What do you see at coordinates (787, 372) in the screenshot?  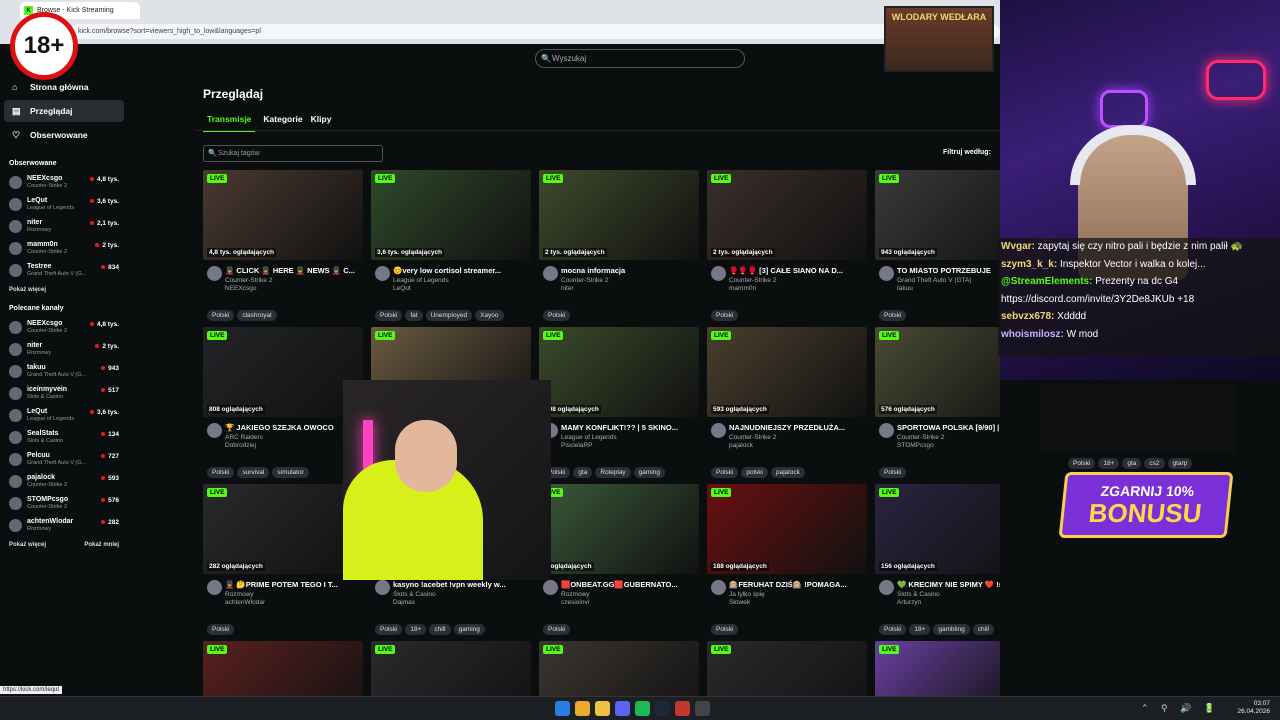 I see `stream-thumbnail: LIVE 593 oglądających` at bounding box center [787, 372].